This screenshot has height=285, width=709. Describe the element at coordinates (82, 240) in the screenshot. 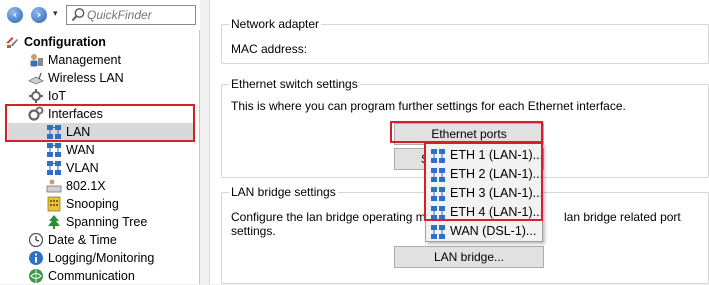

I see `tree-item-label: Date & Time` at that location.